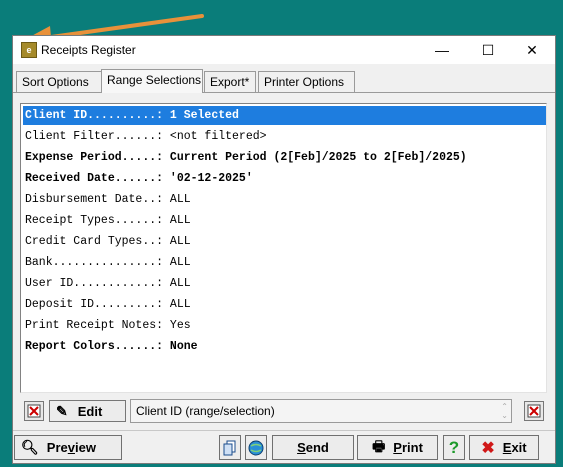 The image size is (563, 467). I want to click on list-item: Client Filter......: <not filtered>, so click(284, 136).